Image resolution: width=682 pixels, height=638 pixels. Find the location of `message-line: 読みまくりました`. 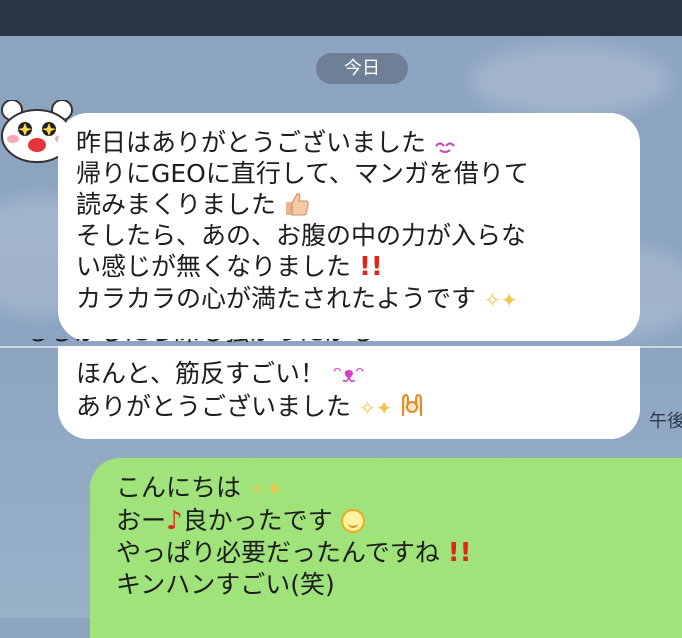

message-line: 読みまくりました is located at coordinates (349, 204).